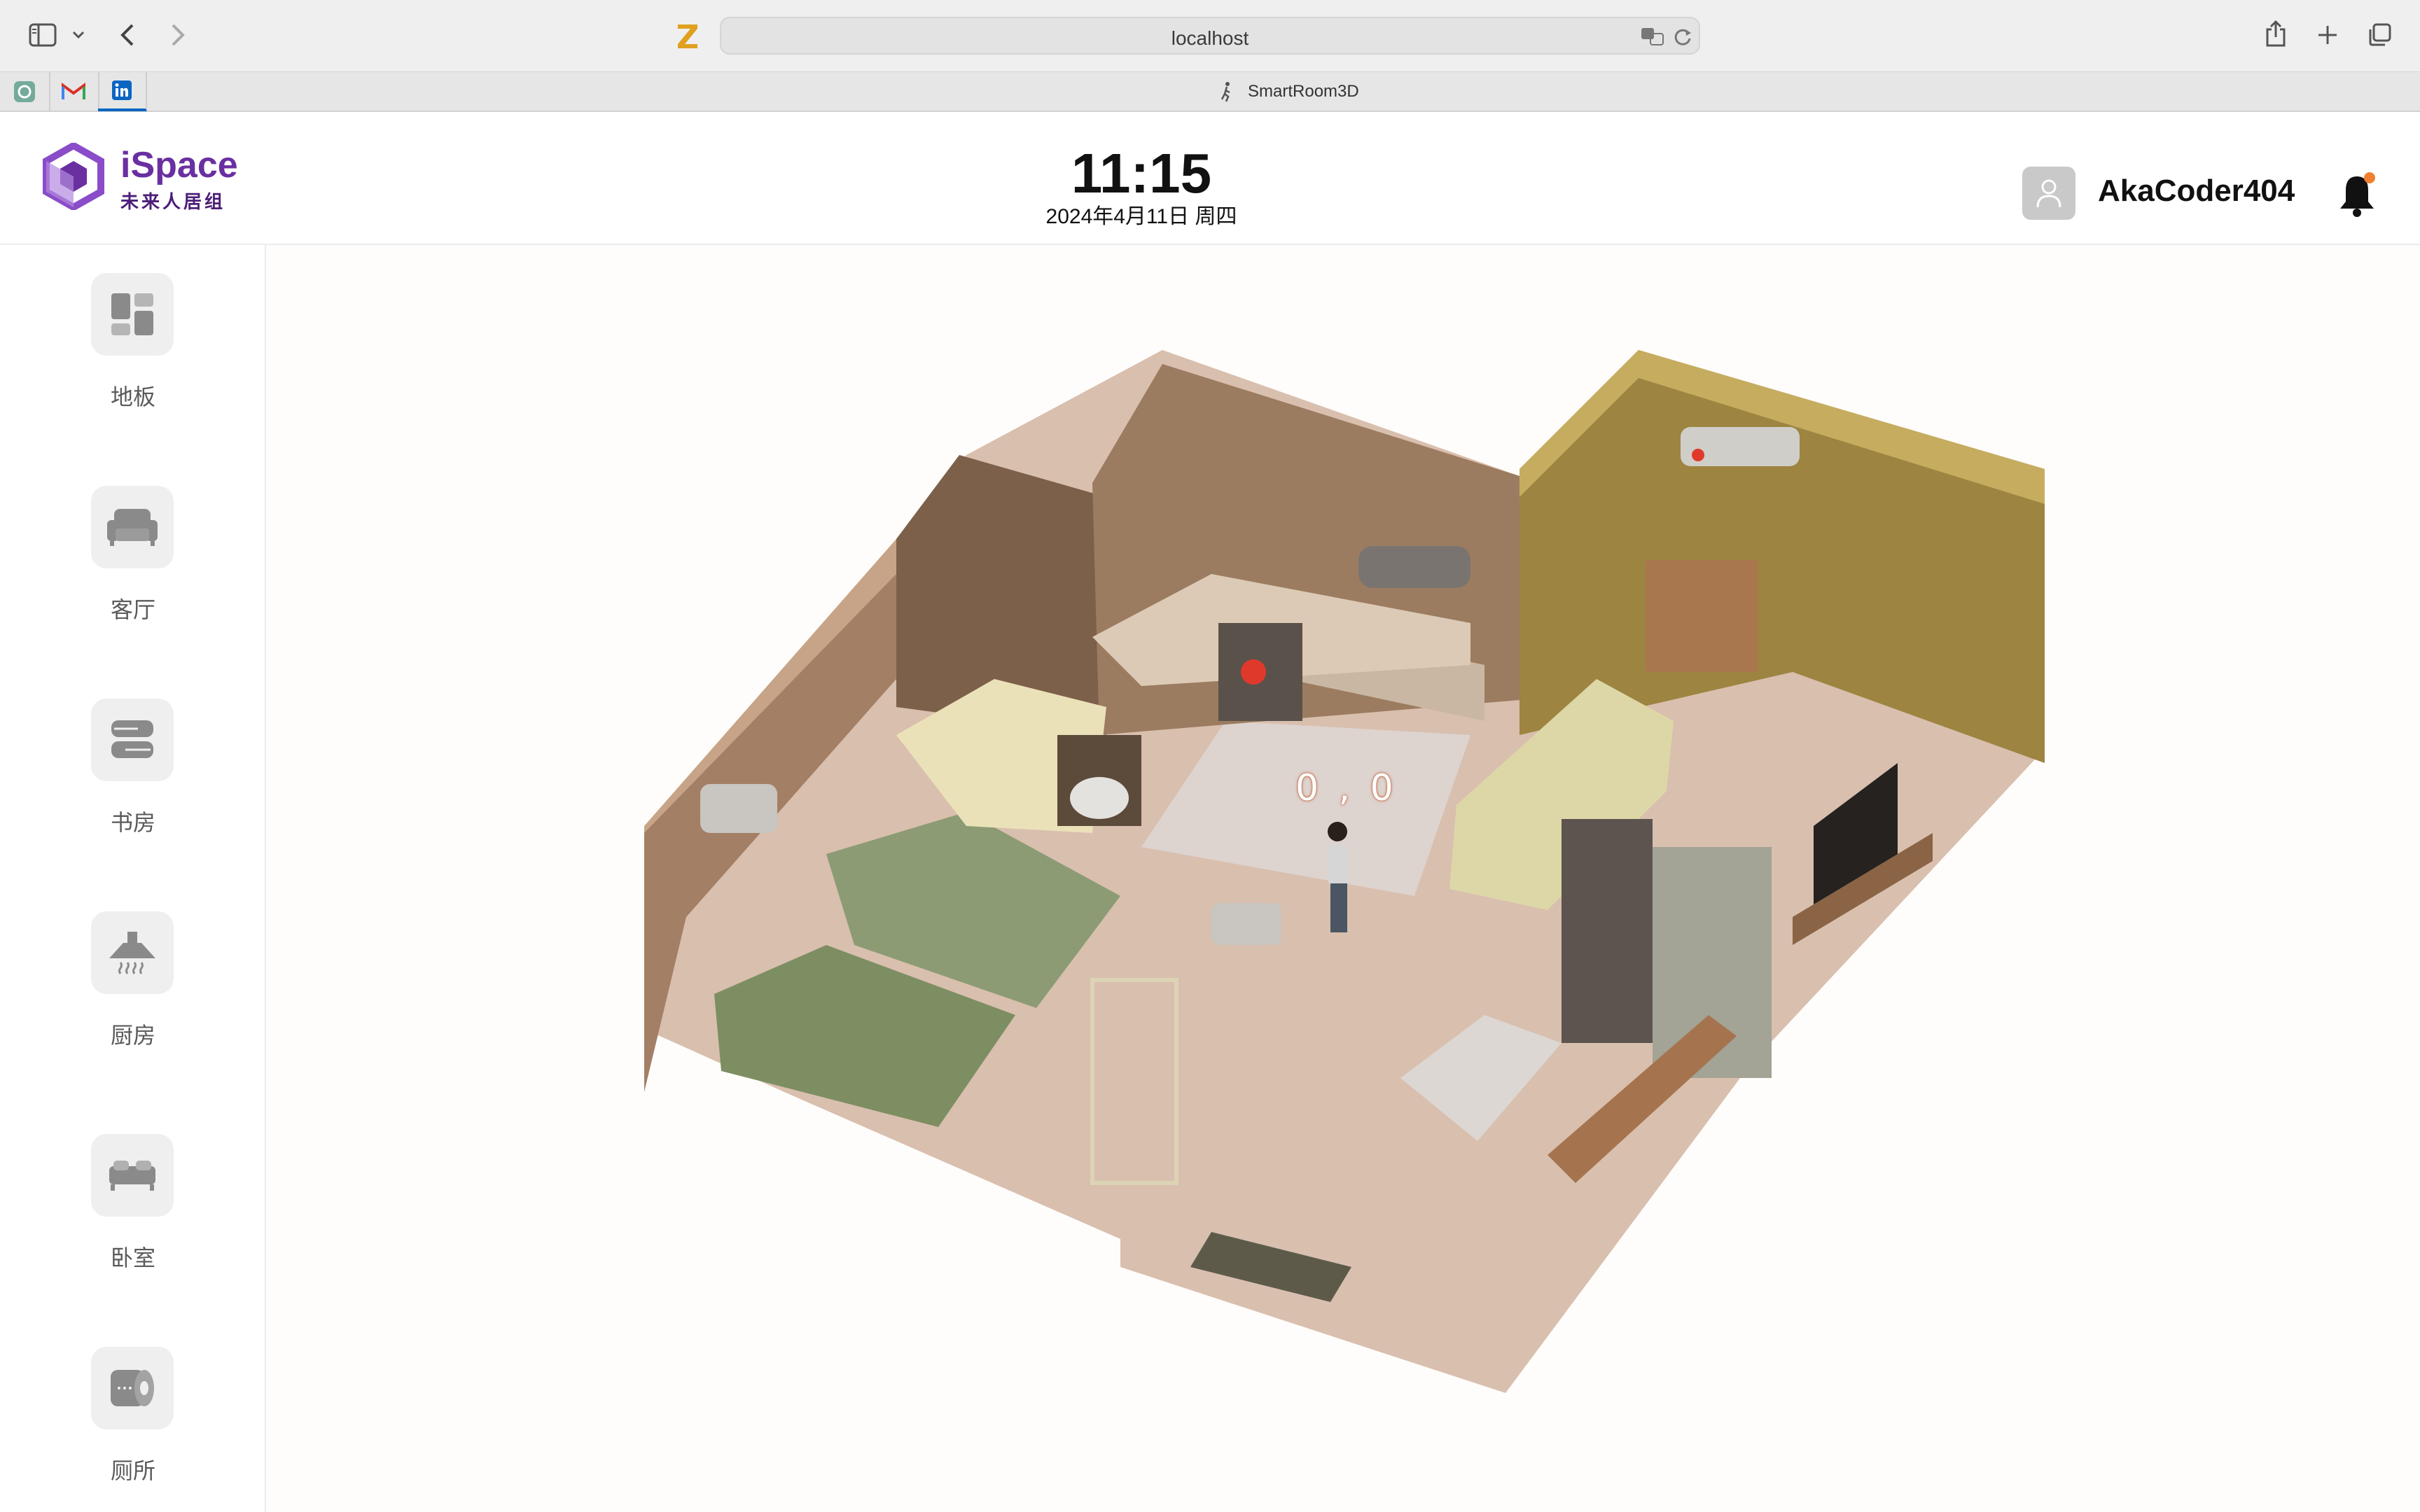 The image size is (2420, 1512). I want to click on pinned-tab-linkedin, so click(123, 91).